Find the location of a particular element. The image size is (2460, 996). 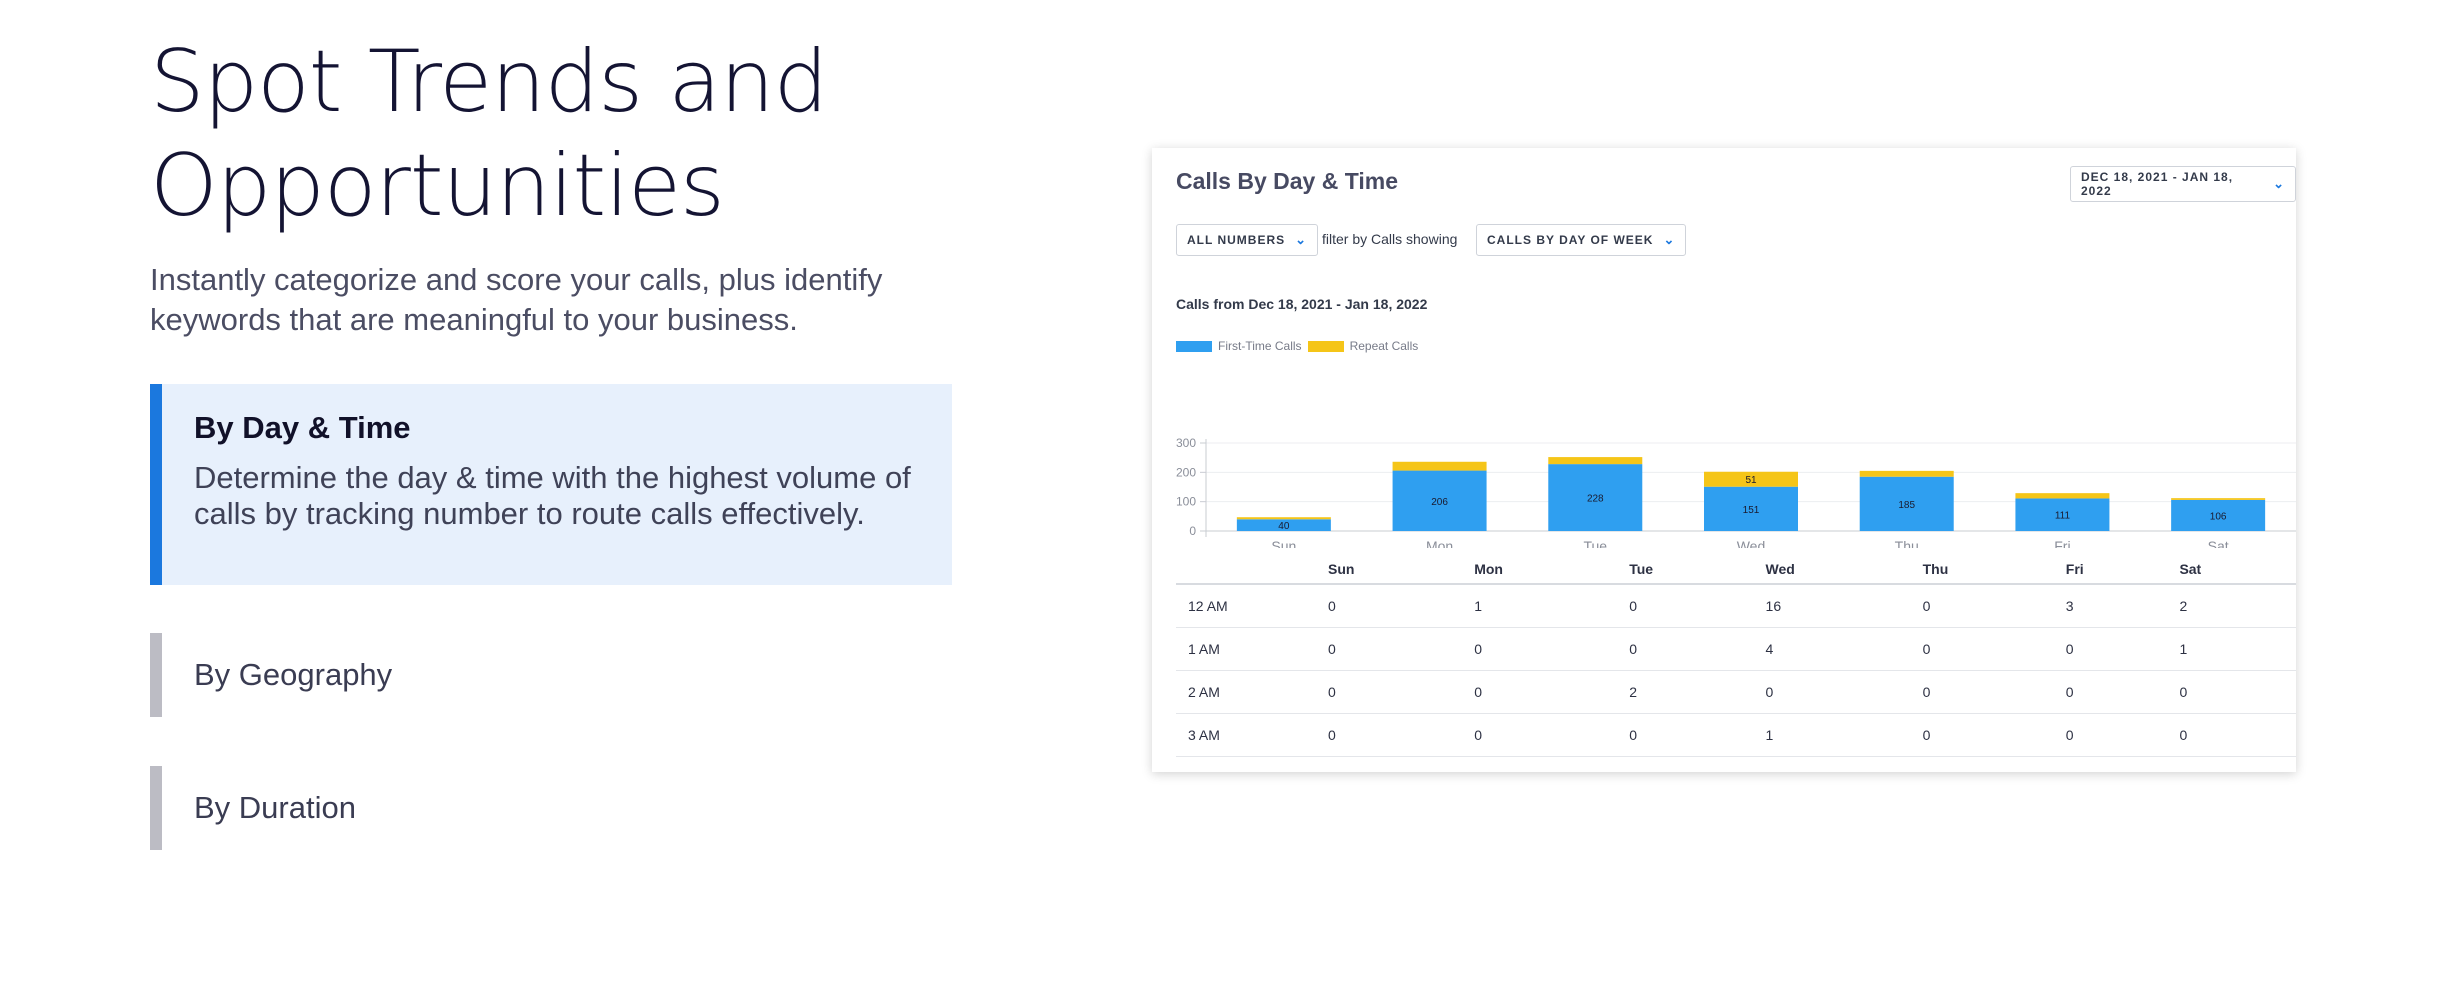

table-header: Mon is located at coordinates (1540, 569).